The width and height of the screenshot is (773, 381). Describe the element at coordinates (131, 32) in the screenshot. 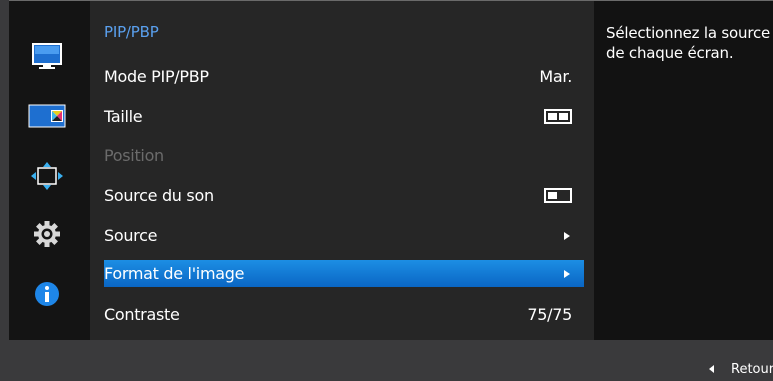

I see `menu-title: PIP/PBP` at that location.